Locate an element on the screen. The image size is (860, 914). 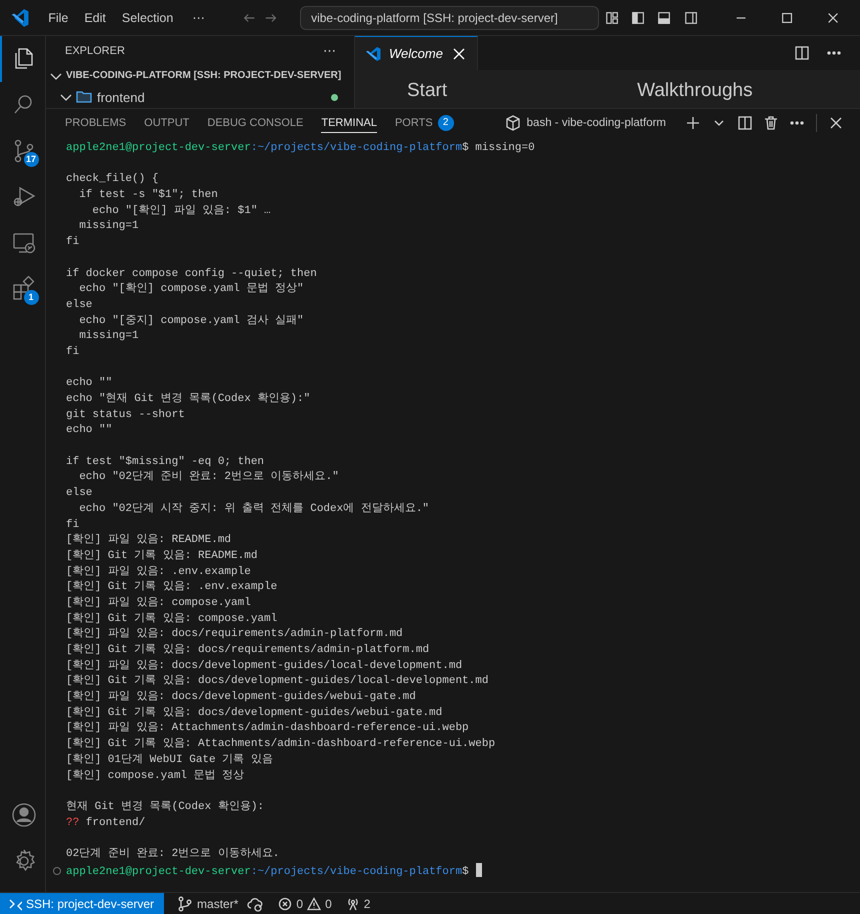
terminal-output-line: [확인] compose.yaml 문법 정상 is located at coordinates (155, 776).